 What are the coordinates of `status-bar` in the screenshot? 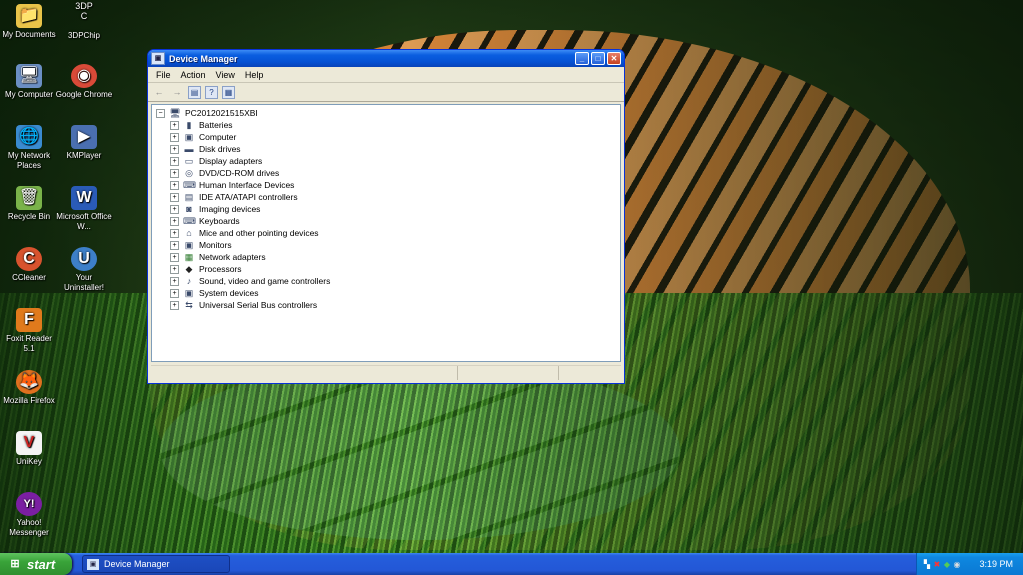 It's located at (386, 373).